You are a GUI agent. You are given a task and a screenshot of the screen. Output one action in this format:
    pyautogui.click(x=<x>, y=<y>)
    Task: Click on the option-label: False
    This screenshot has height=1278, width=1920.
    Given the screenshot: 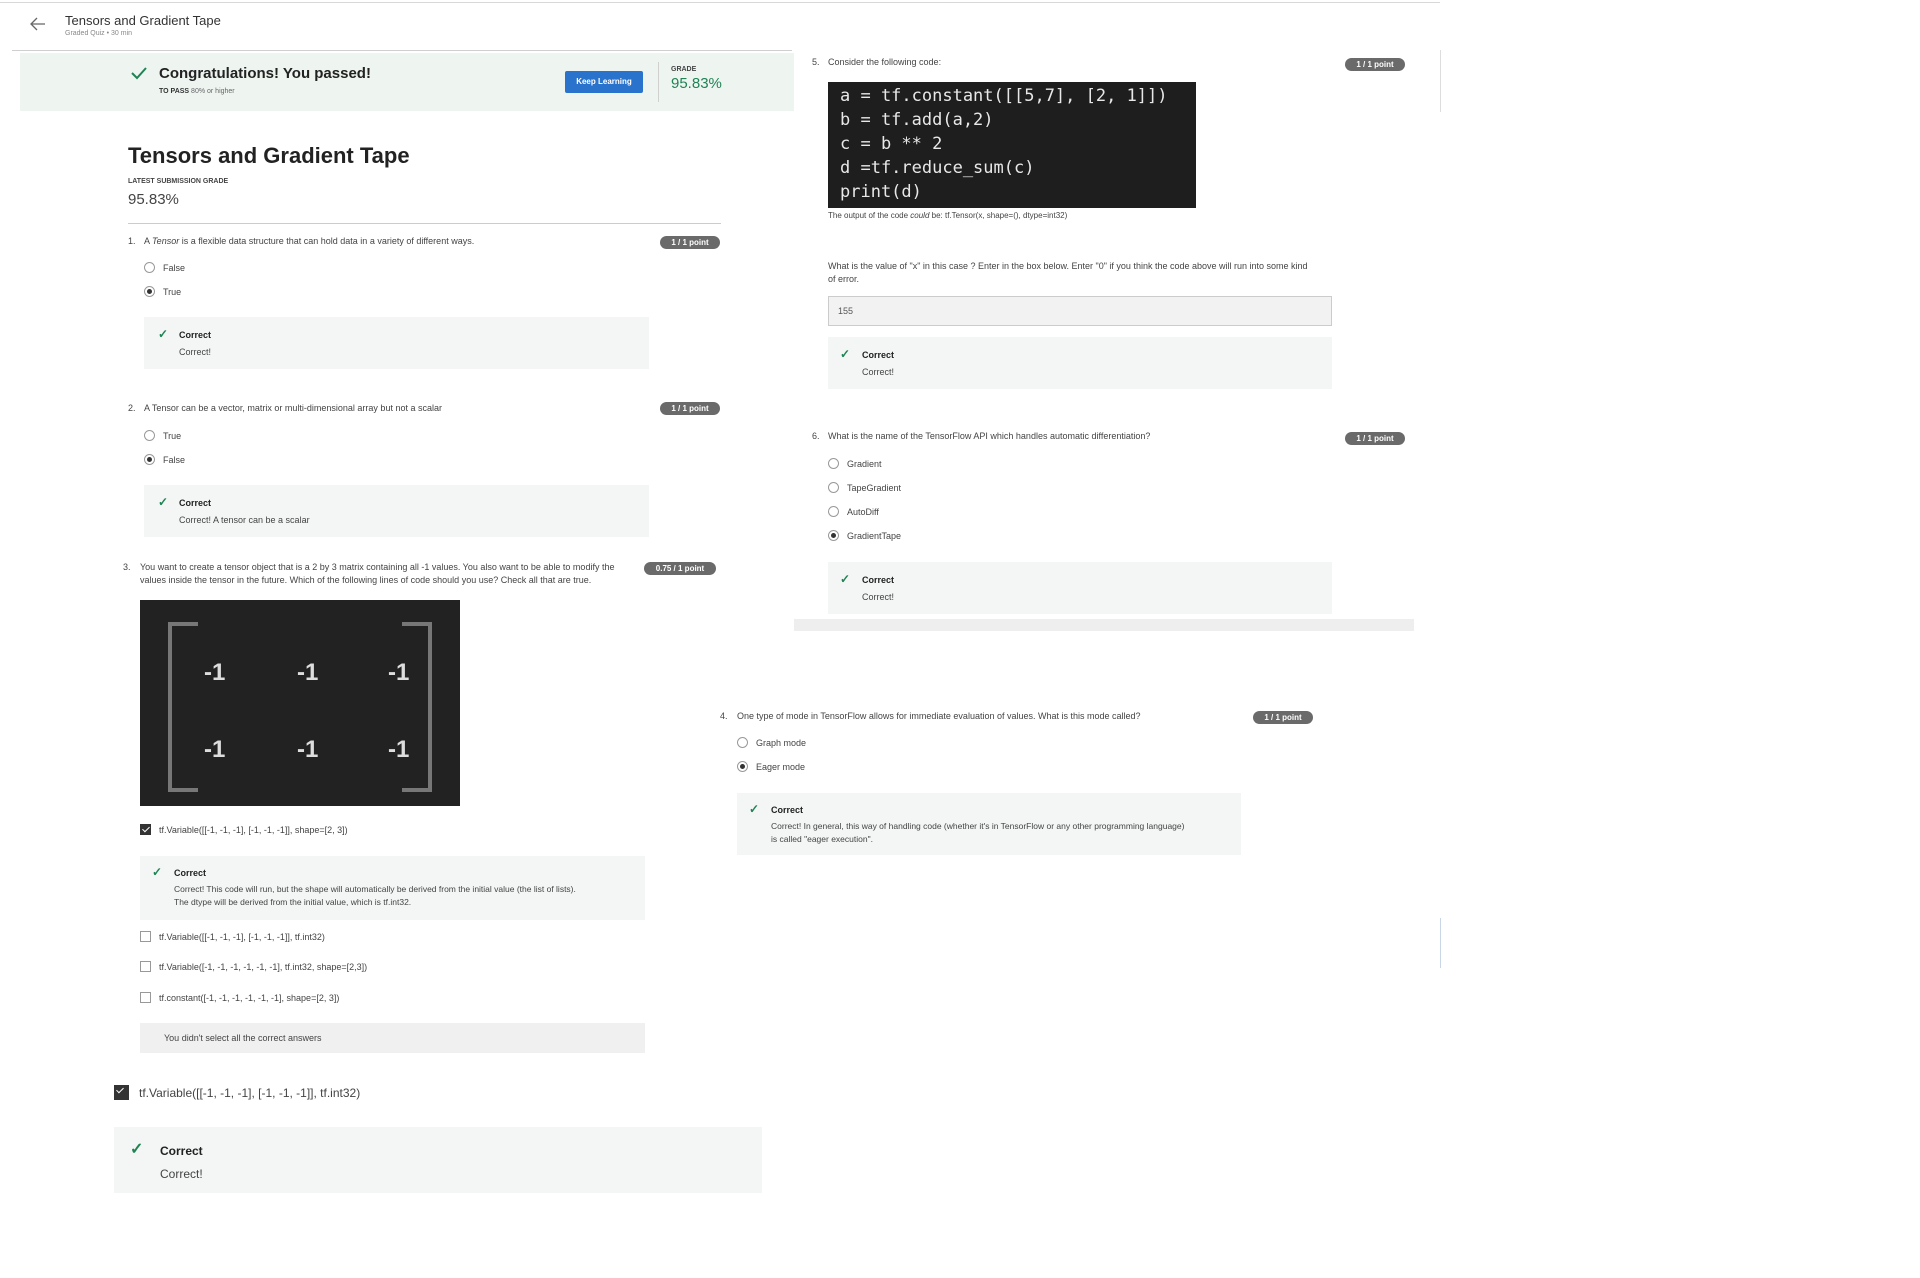 What is the action you would take?
    pyautogui.click(x=174, y=459)
    